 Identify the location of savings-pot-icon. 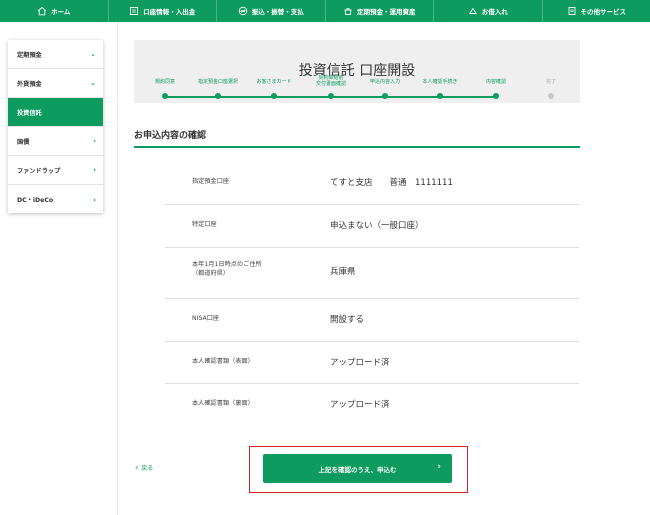
(348, 11).